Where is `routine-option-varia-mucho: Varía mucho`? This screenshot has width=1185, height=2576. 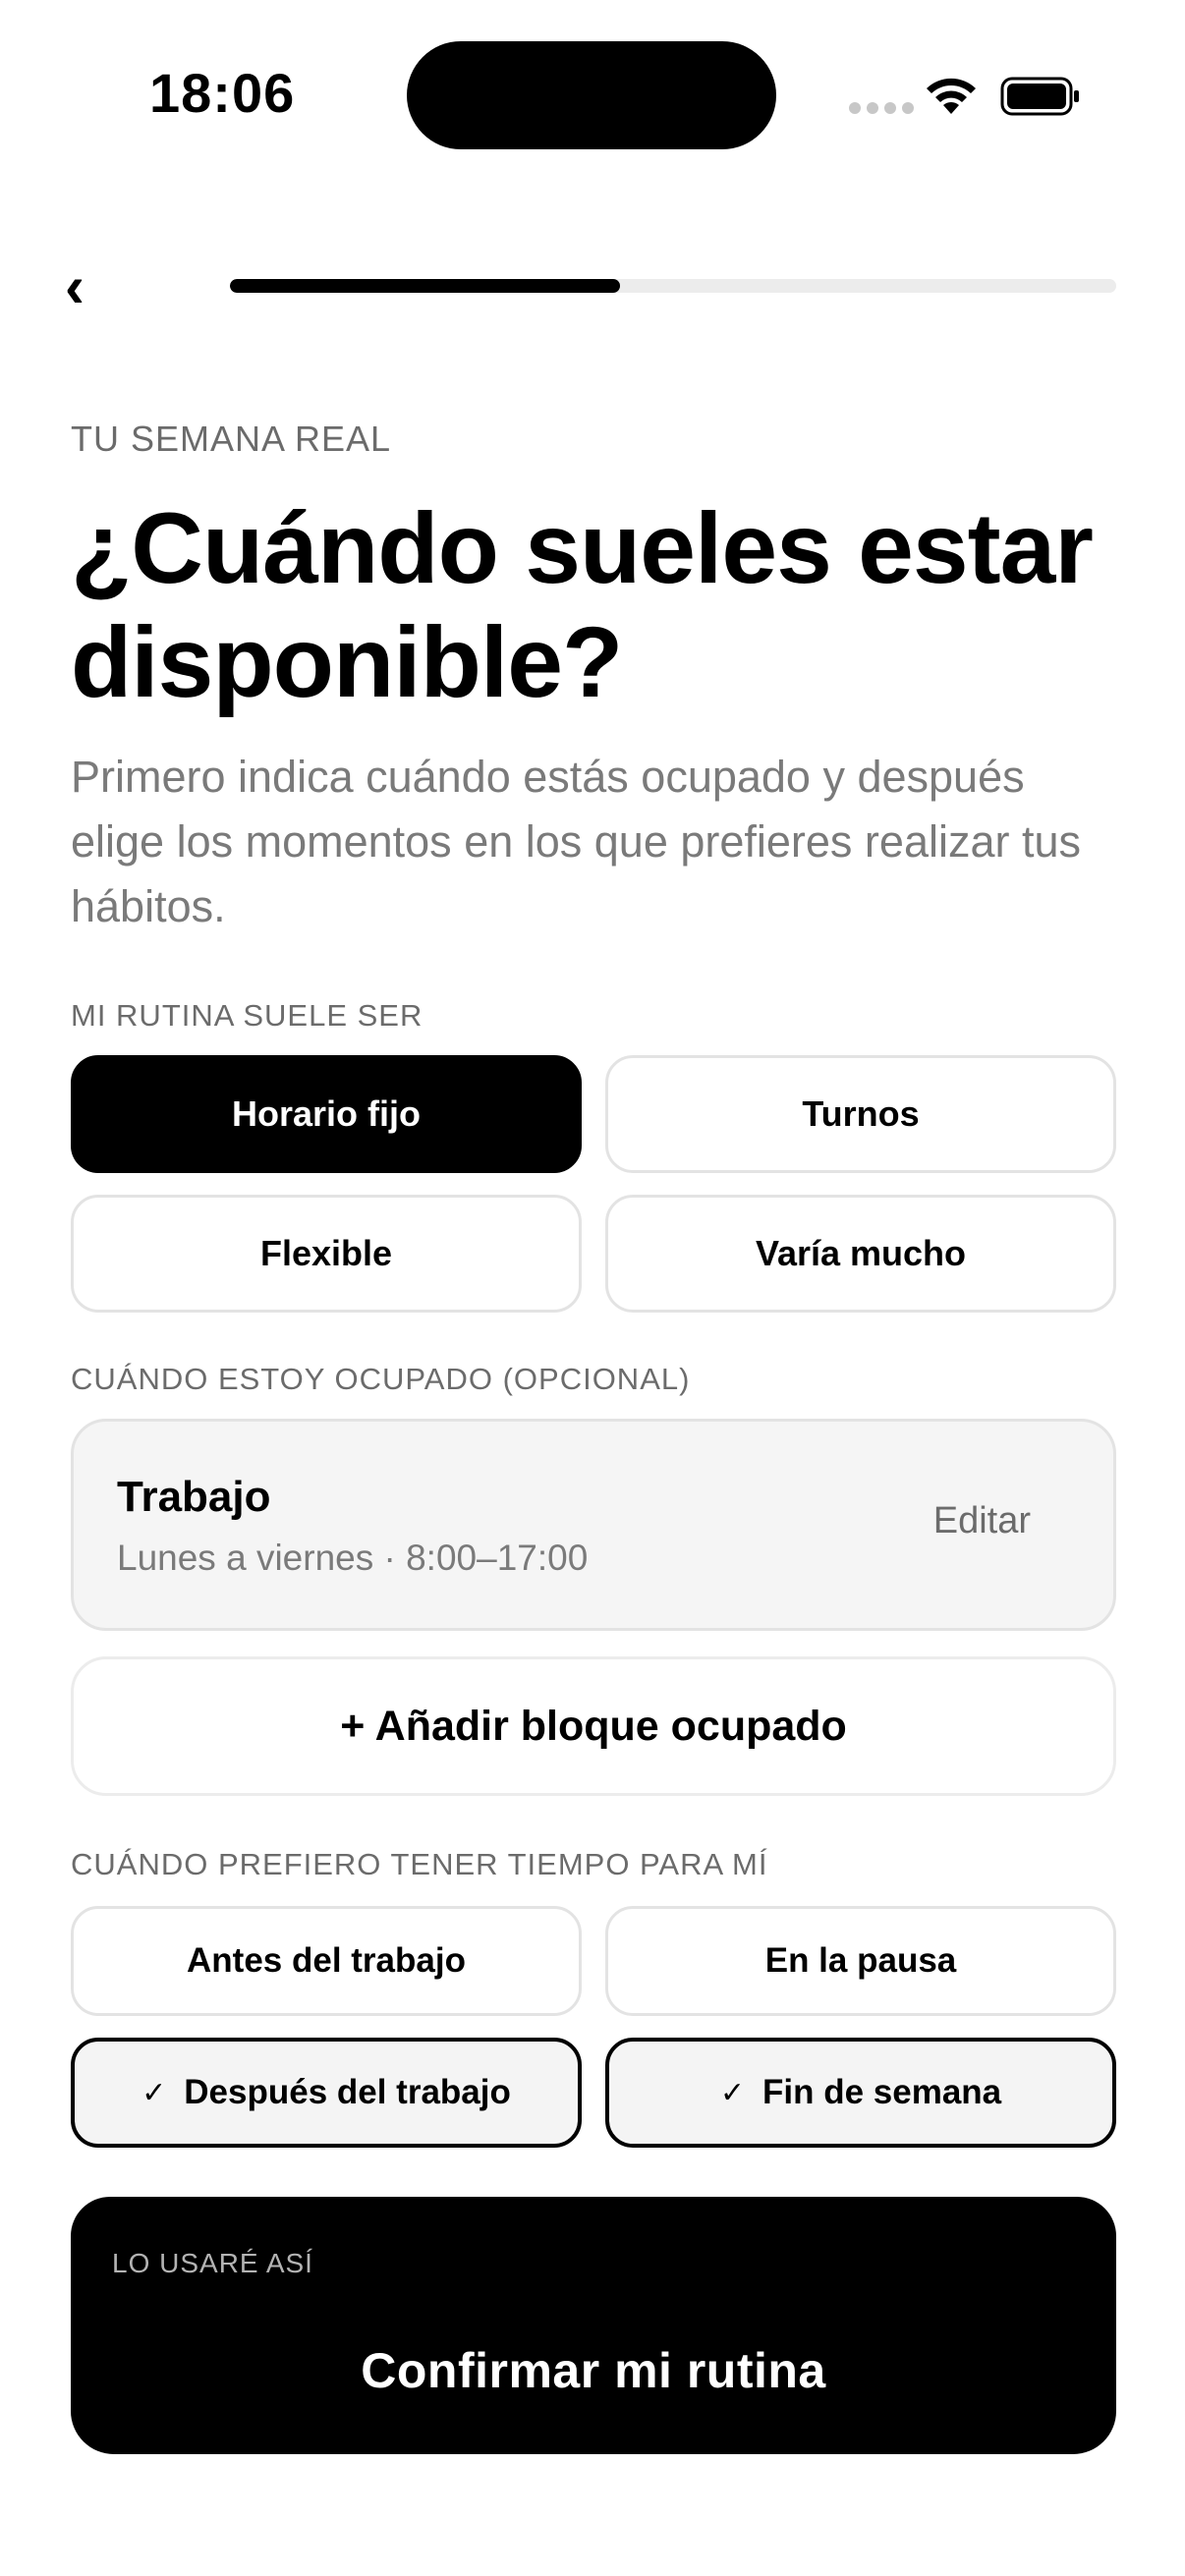 routine-option-varia-mucho: Varía mucho is located at coordinates (861, 1254).